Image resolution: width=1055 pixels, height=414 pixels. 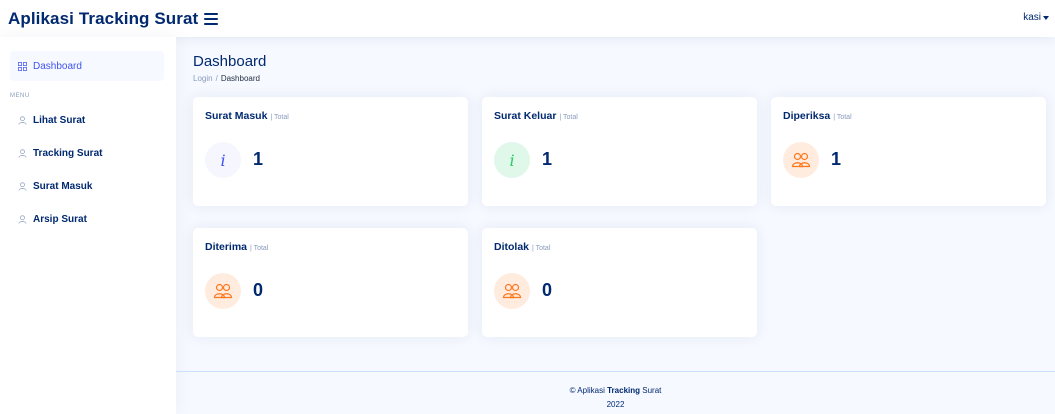 What do you see at coordinates (240, 78) in the screenshot?
I see `breadcrumb-current: Dashboard` at bounding box center [240, 78].